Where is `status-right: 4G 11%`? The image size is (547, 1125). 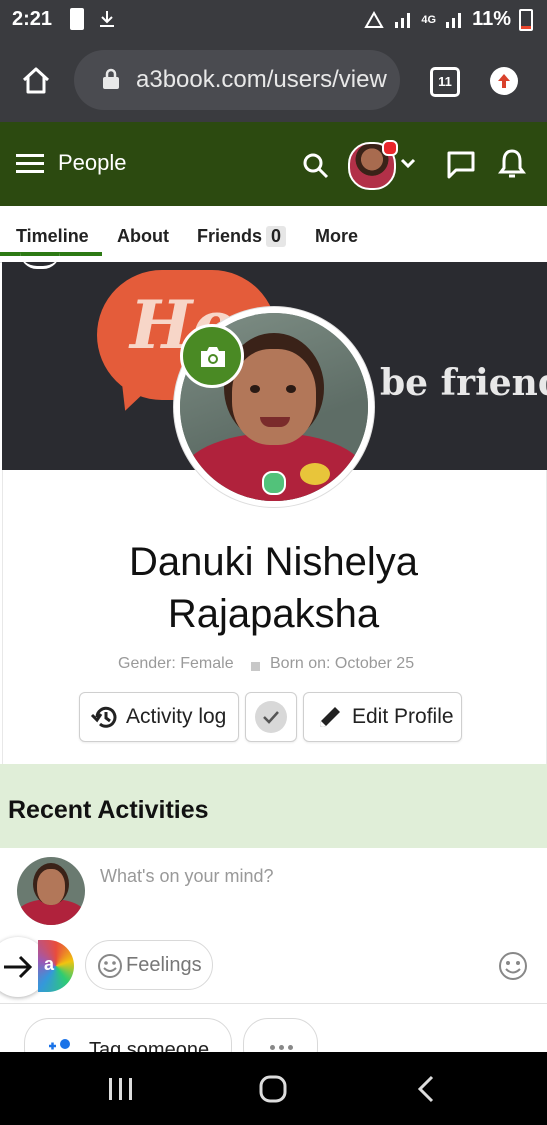
status-right: 4G 11% is located at coordinates (448, 19).